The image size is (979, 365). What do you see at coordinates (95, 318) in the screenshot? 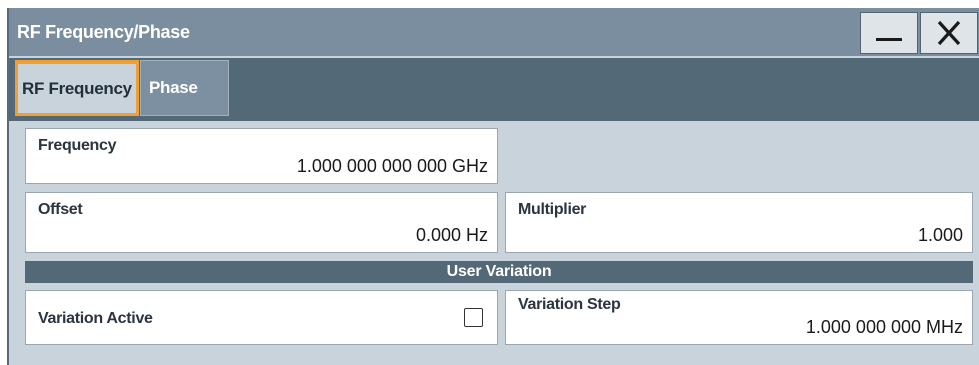
I see `variation-active-label: Variation Active` at bounding box center [95, 318].